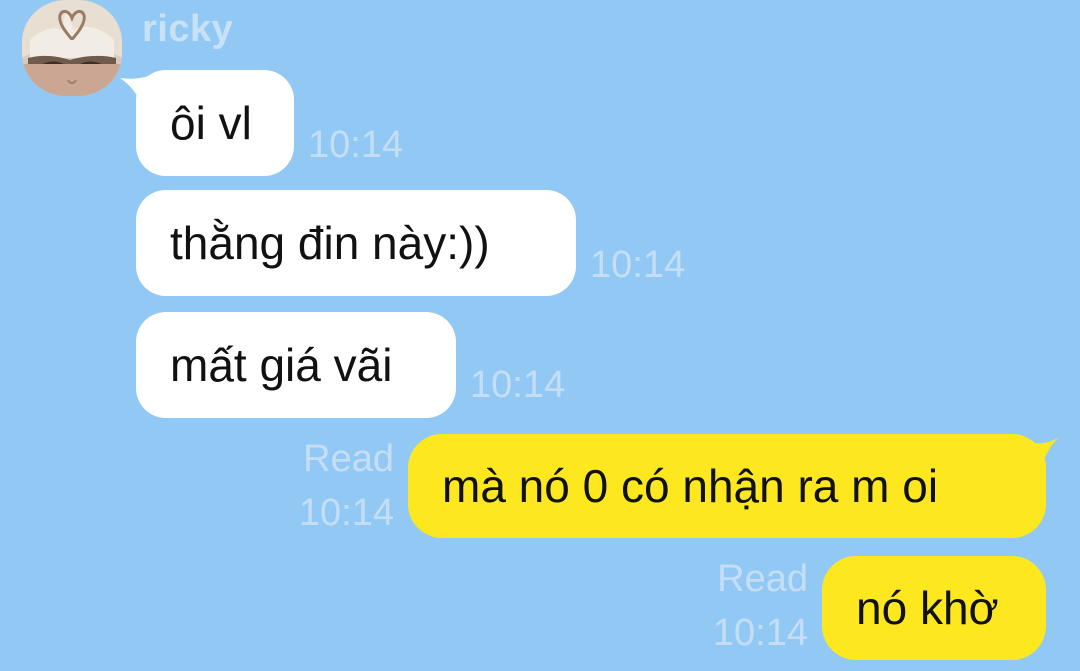 Image resolution: width=1080 pixels, height=671 pixels. What do you see at coordinates (72, 48) in the screenshot?
I see `sender-avatar` at bounding box center [72, 48].